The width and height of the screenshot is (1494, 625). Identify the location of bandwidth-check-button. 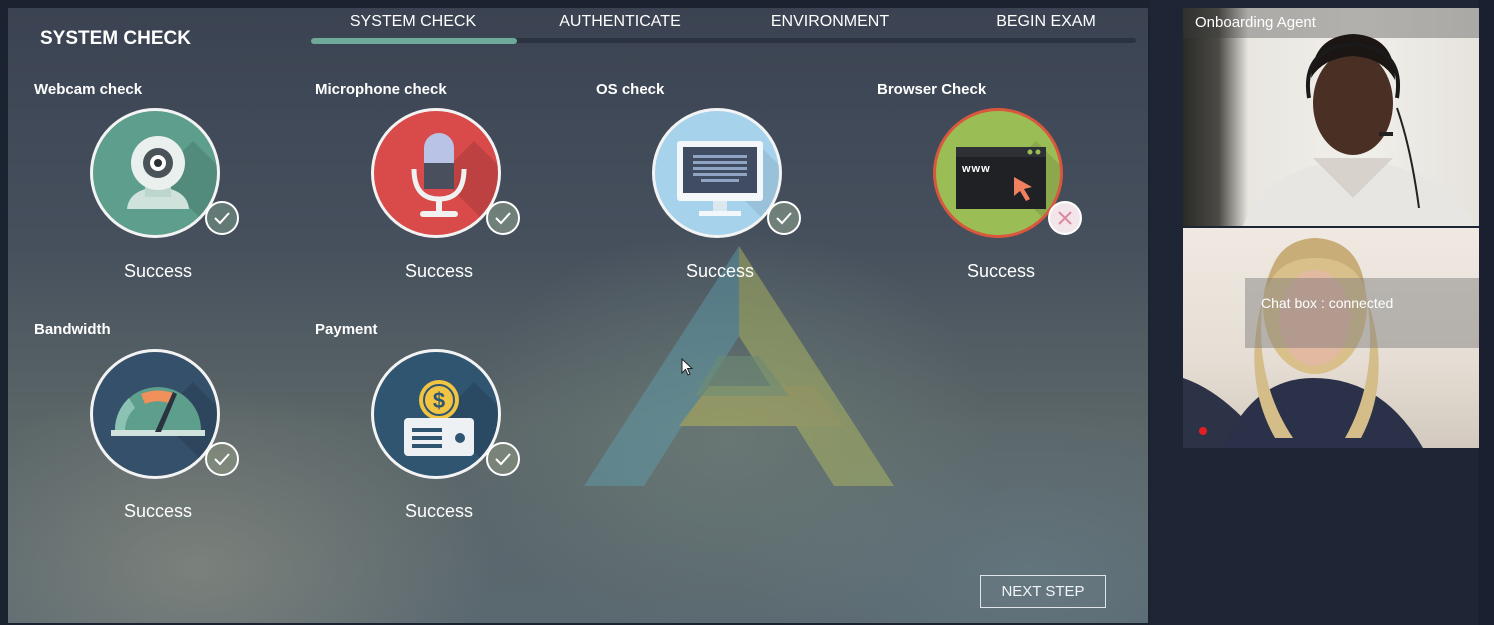
(155, 414).